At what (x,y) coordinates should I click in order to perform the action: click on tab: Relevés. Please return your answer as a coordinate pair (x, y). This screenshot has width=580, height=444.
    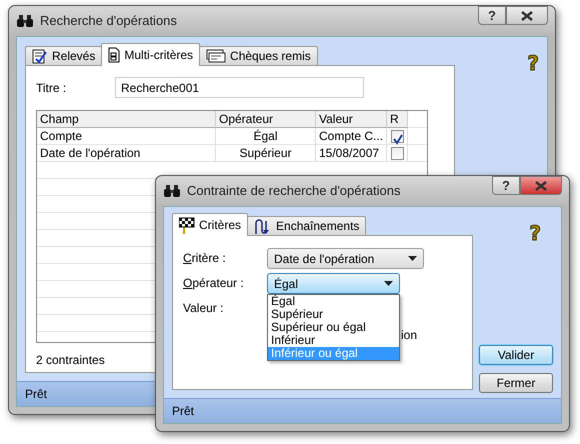
    Looking at the image, I should click on (63, 55).